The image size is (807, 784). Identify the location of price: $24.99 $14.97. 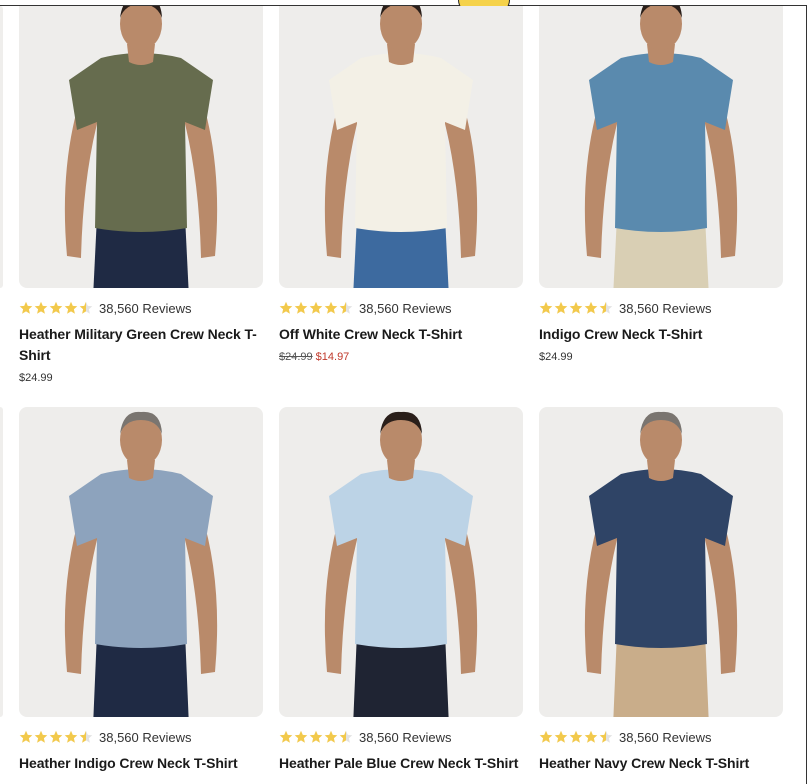
(401, 357).